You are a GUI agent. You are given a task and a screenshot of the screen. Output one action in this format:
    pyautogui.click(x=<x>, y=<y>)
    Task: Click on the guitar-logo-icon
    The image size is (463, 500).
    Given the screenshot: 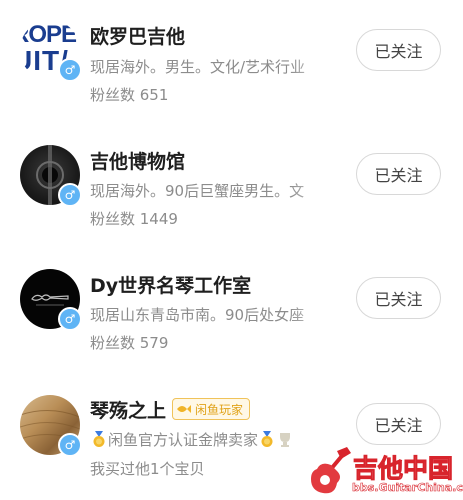 What is the action you would take?
    pyautogui.click(x=331, y=470)
    